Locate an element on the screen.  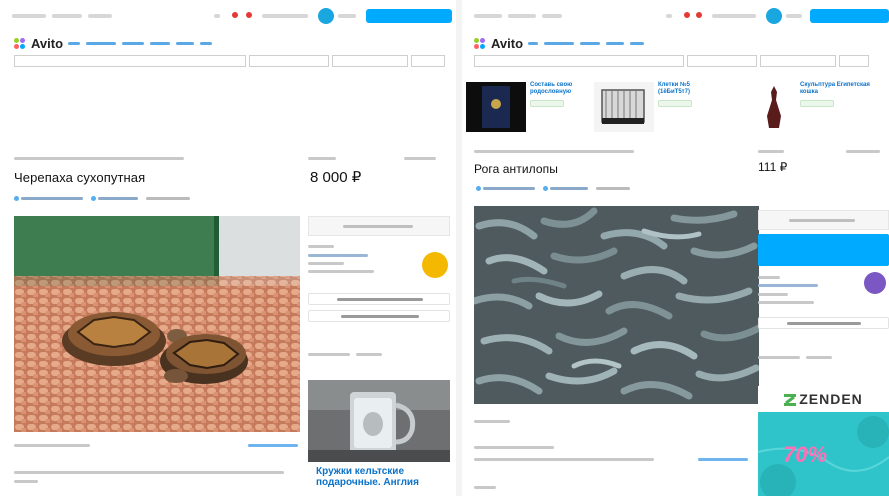
zenden-logo-icon is located at coordinates (790, 399).